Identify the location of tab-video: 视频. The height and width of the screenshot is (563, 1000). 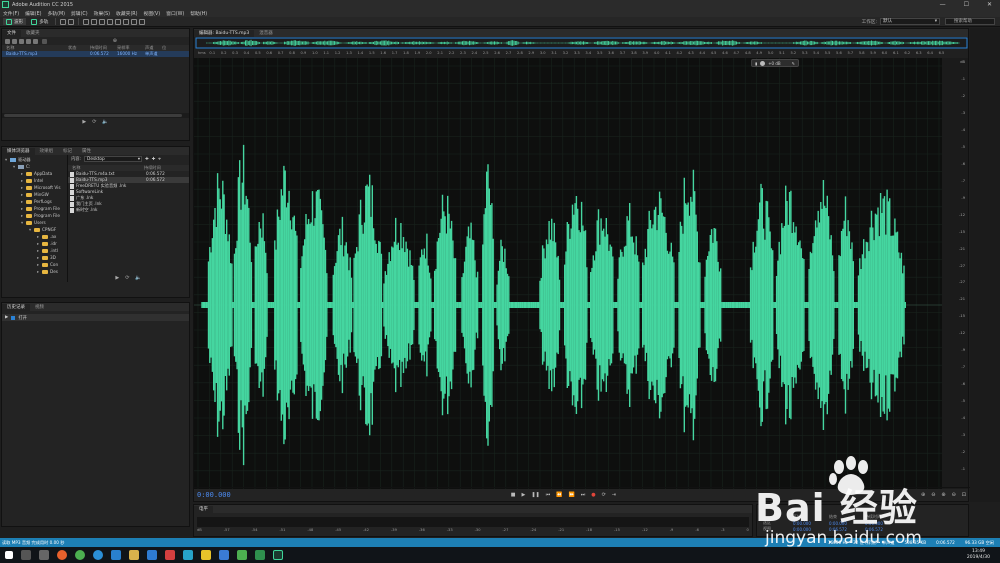
(39, 307).